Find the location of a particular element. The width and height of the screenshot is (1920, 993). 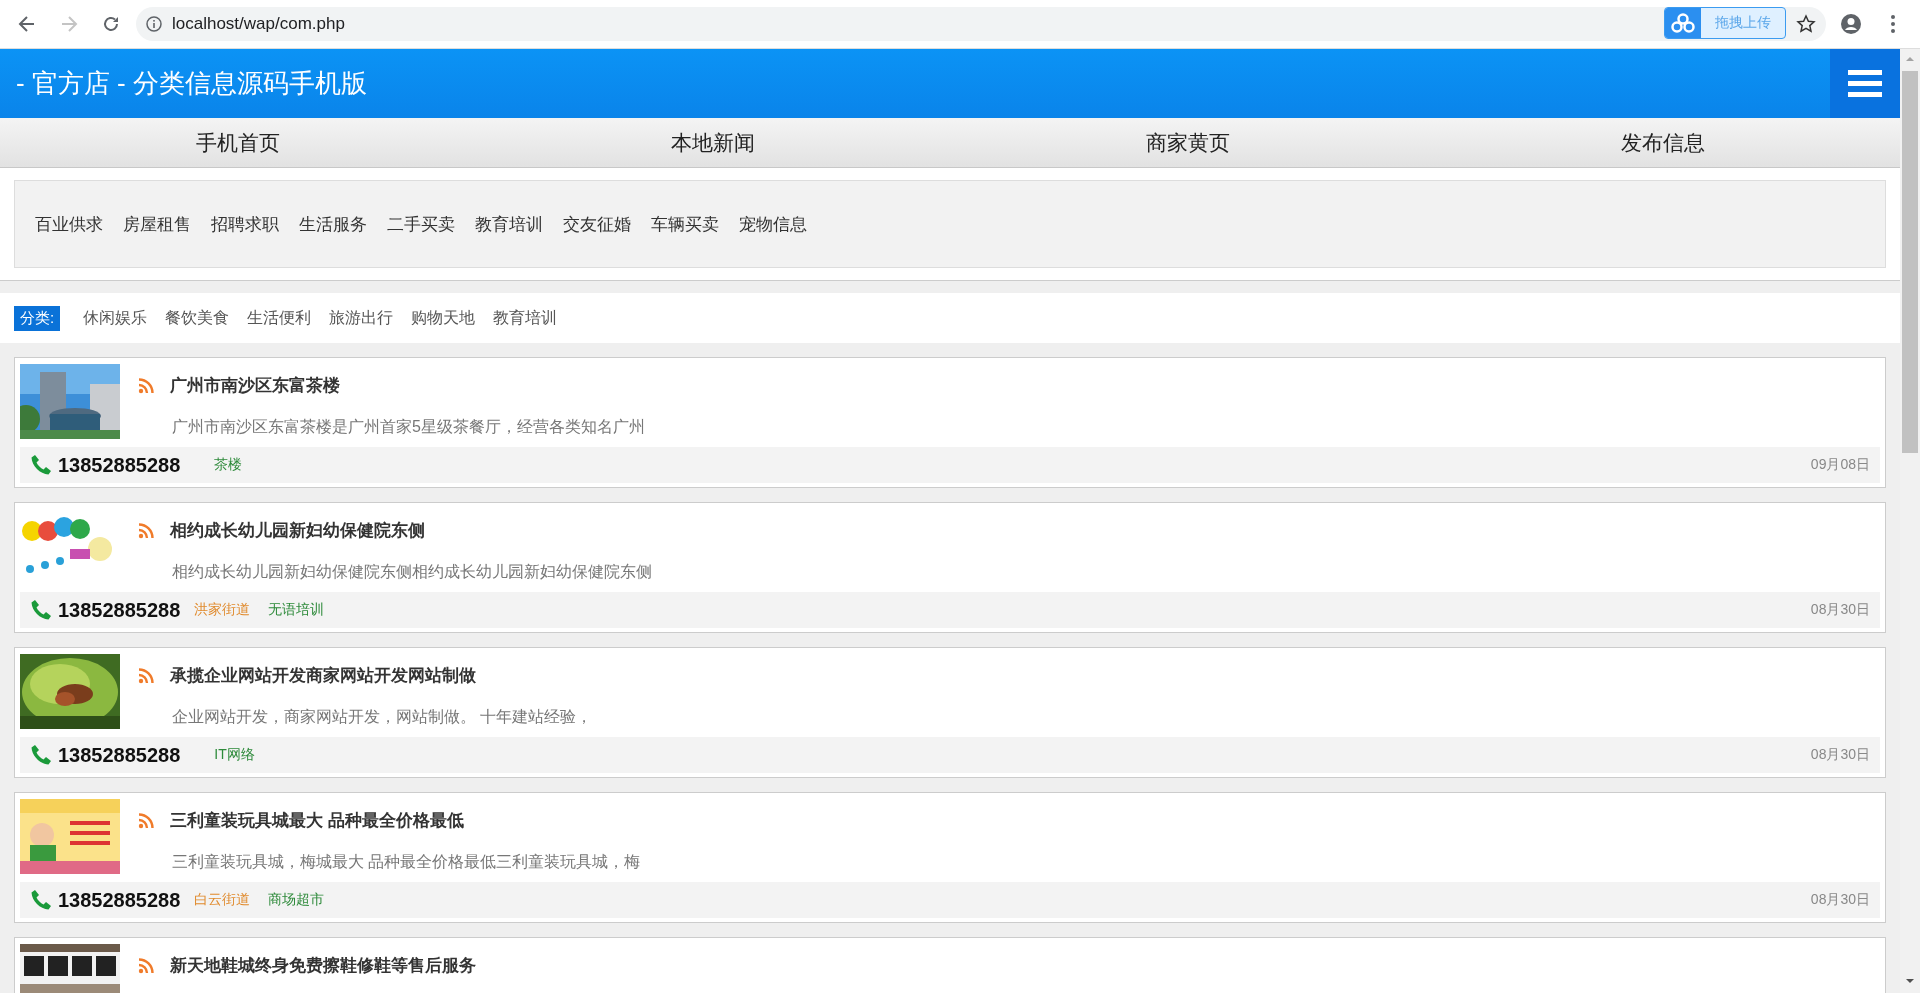

cloud-logo-icon is located at coordinates (1683, 23).